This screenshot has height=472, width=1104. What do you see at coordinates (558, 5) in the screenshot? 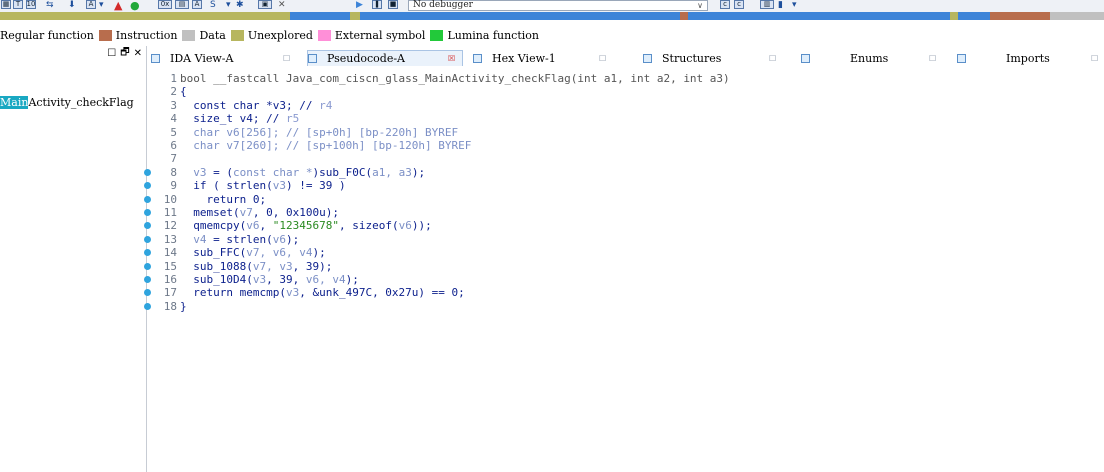
I see `debugger-select: No debugger ∨` at bounding box center [558, 5].